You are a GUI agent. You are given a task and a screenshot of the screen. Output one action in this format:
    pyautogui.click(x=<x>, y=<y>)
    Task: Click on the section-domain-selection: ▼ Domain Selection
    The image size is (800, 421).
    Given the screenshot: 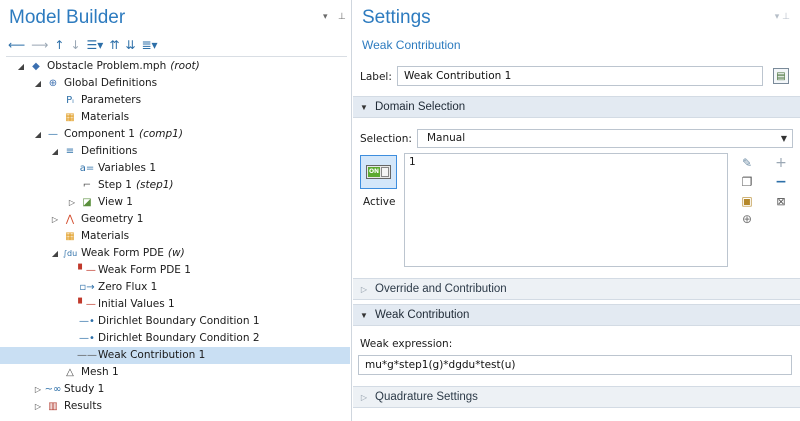 What is the action you would take?
    pyautogui.click(x=576, y=107)
    